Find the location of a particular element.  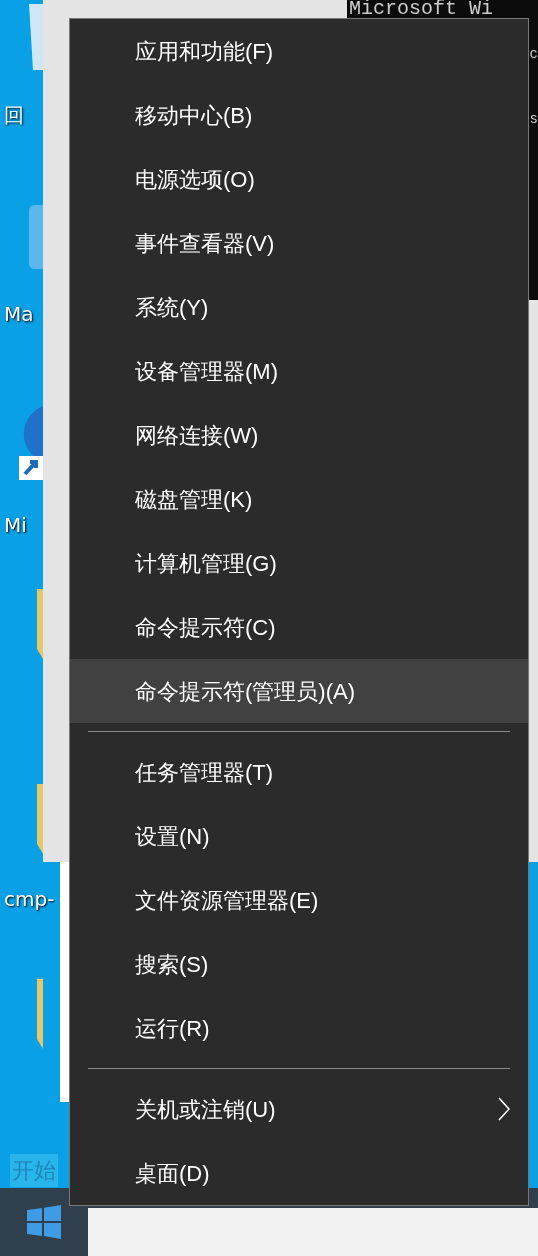

menu-item: 命令提示符(C) is located at coordinates (299, 627).